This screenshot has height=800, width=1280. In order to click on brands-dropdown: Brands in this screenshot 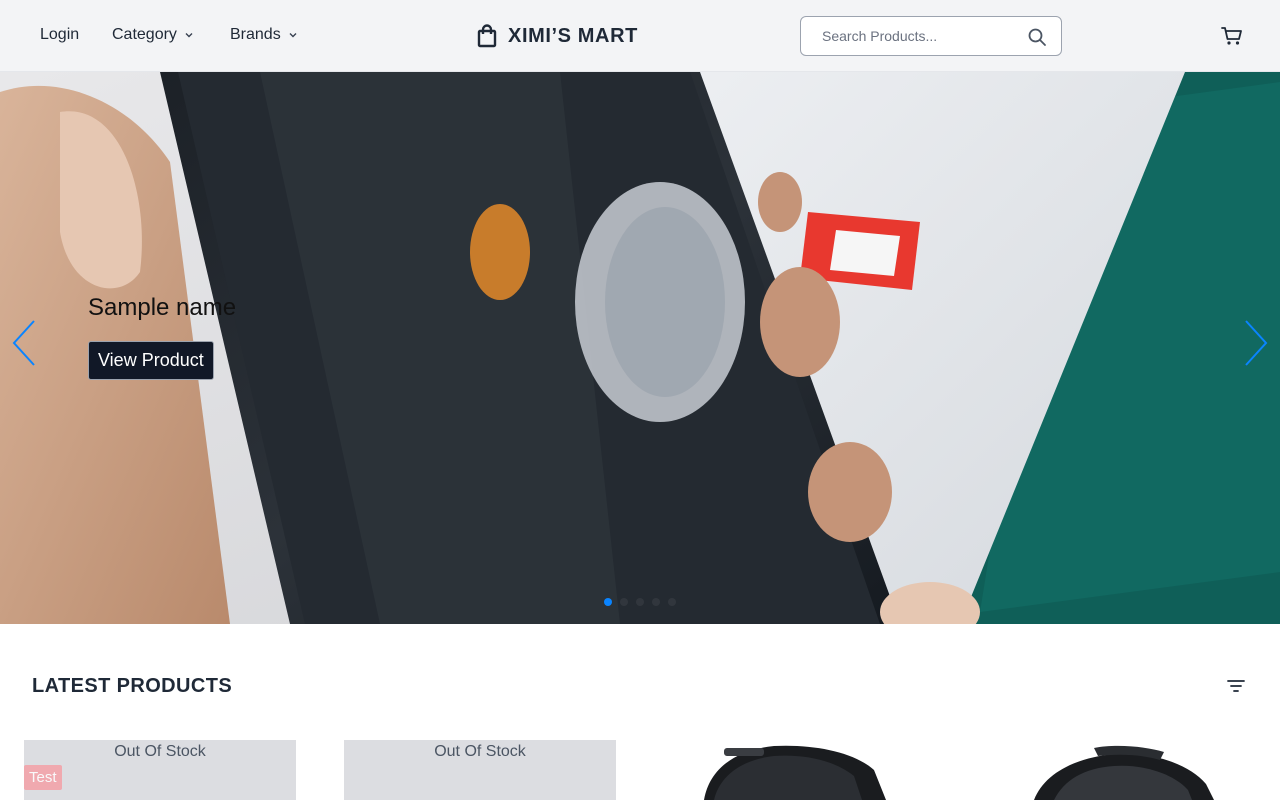, I will do `click(263, 35)`.